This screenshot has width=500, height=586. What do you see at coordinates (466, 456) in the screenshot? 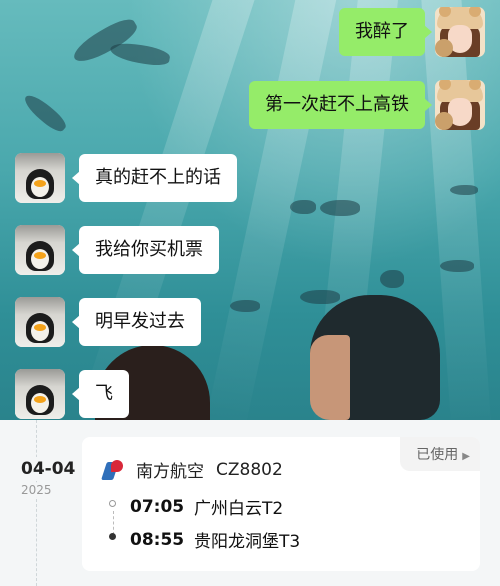
I see `chevron-right-icon: ▶` at bounding box center [466, 456].